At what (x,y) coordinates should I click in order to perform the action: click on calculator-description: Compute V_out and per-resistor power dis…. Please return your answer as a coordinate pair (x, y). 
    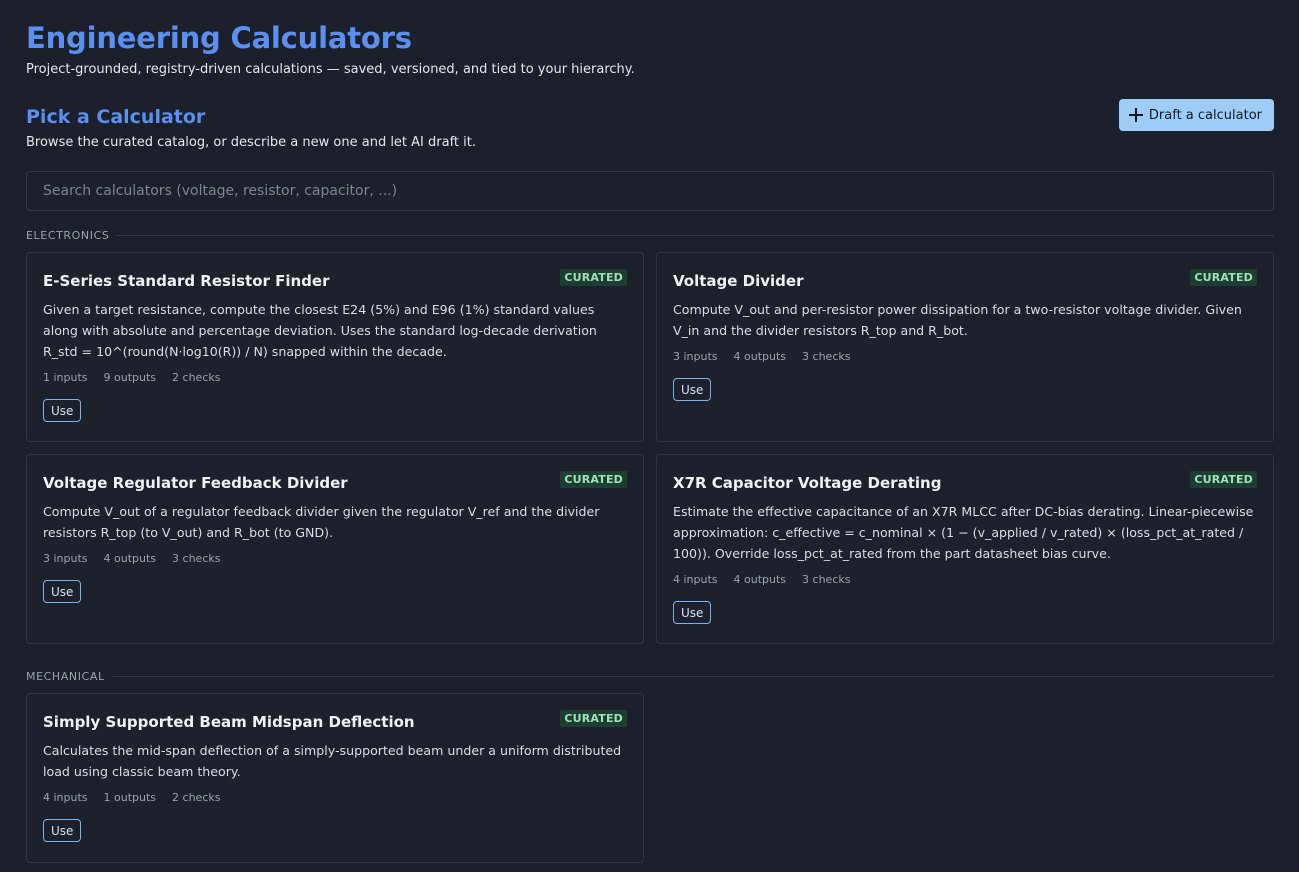
    Looking at the image, I should click on (957, 320).